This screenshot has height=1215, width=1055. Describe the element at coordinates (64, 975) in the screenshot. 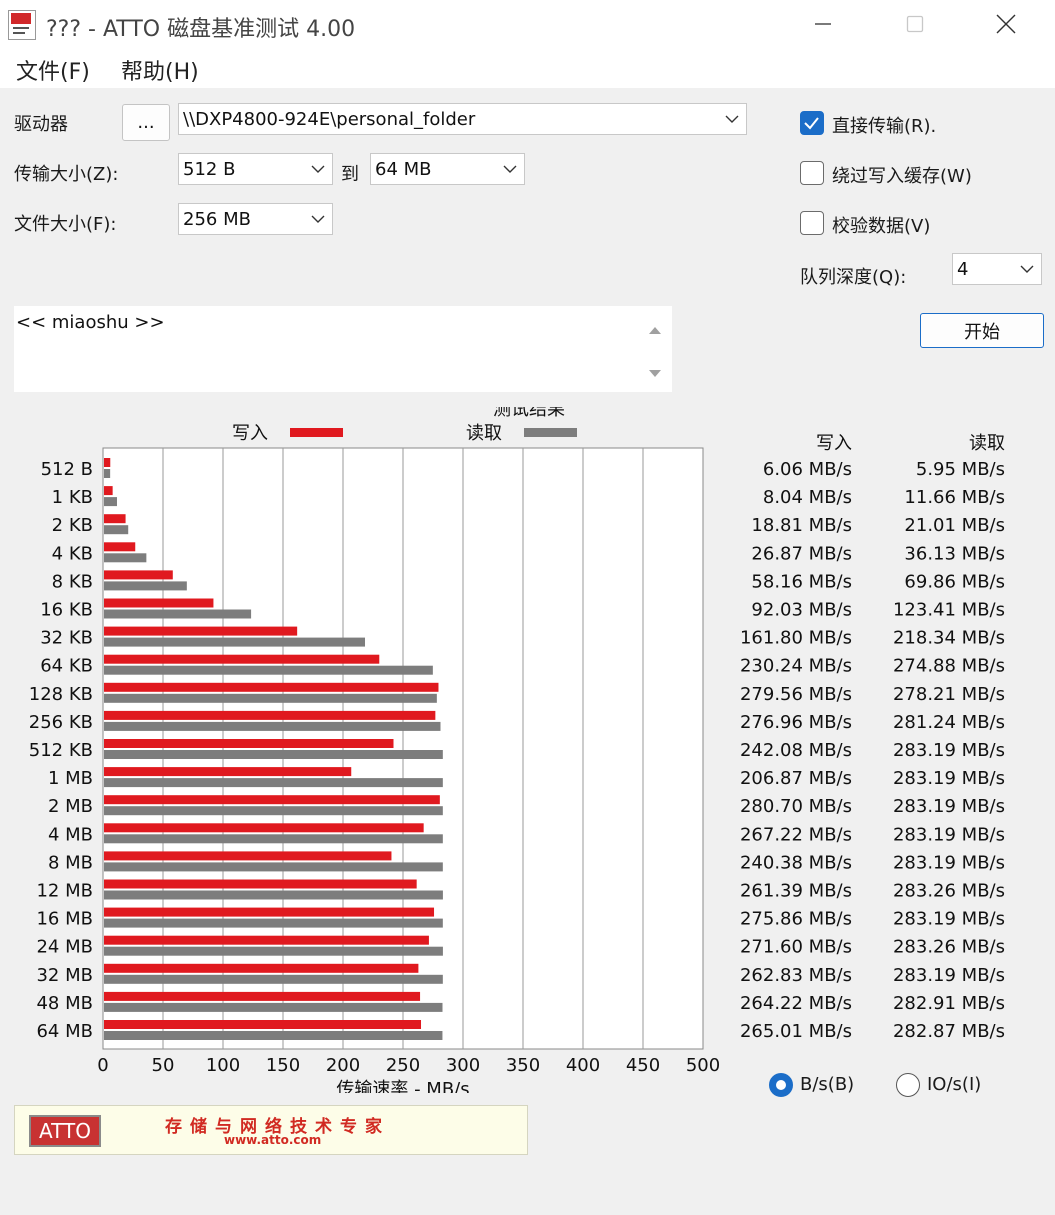

I see `y-tick-label: 32 MB` at that location.